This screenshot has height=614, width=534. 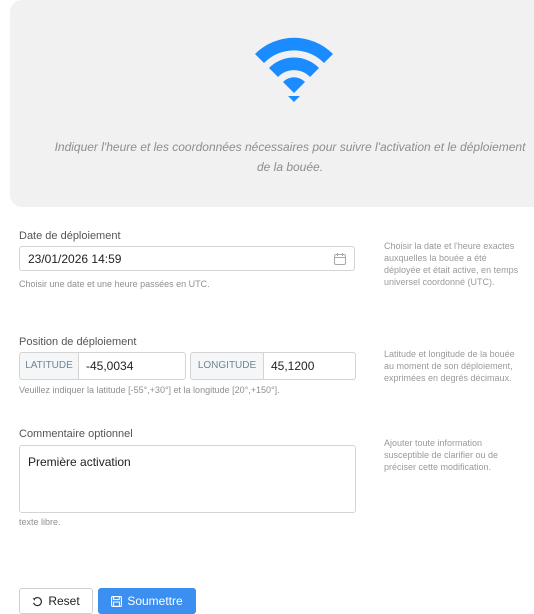 I want to click on save-icon, so click(x=117, y=601).